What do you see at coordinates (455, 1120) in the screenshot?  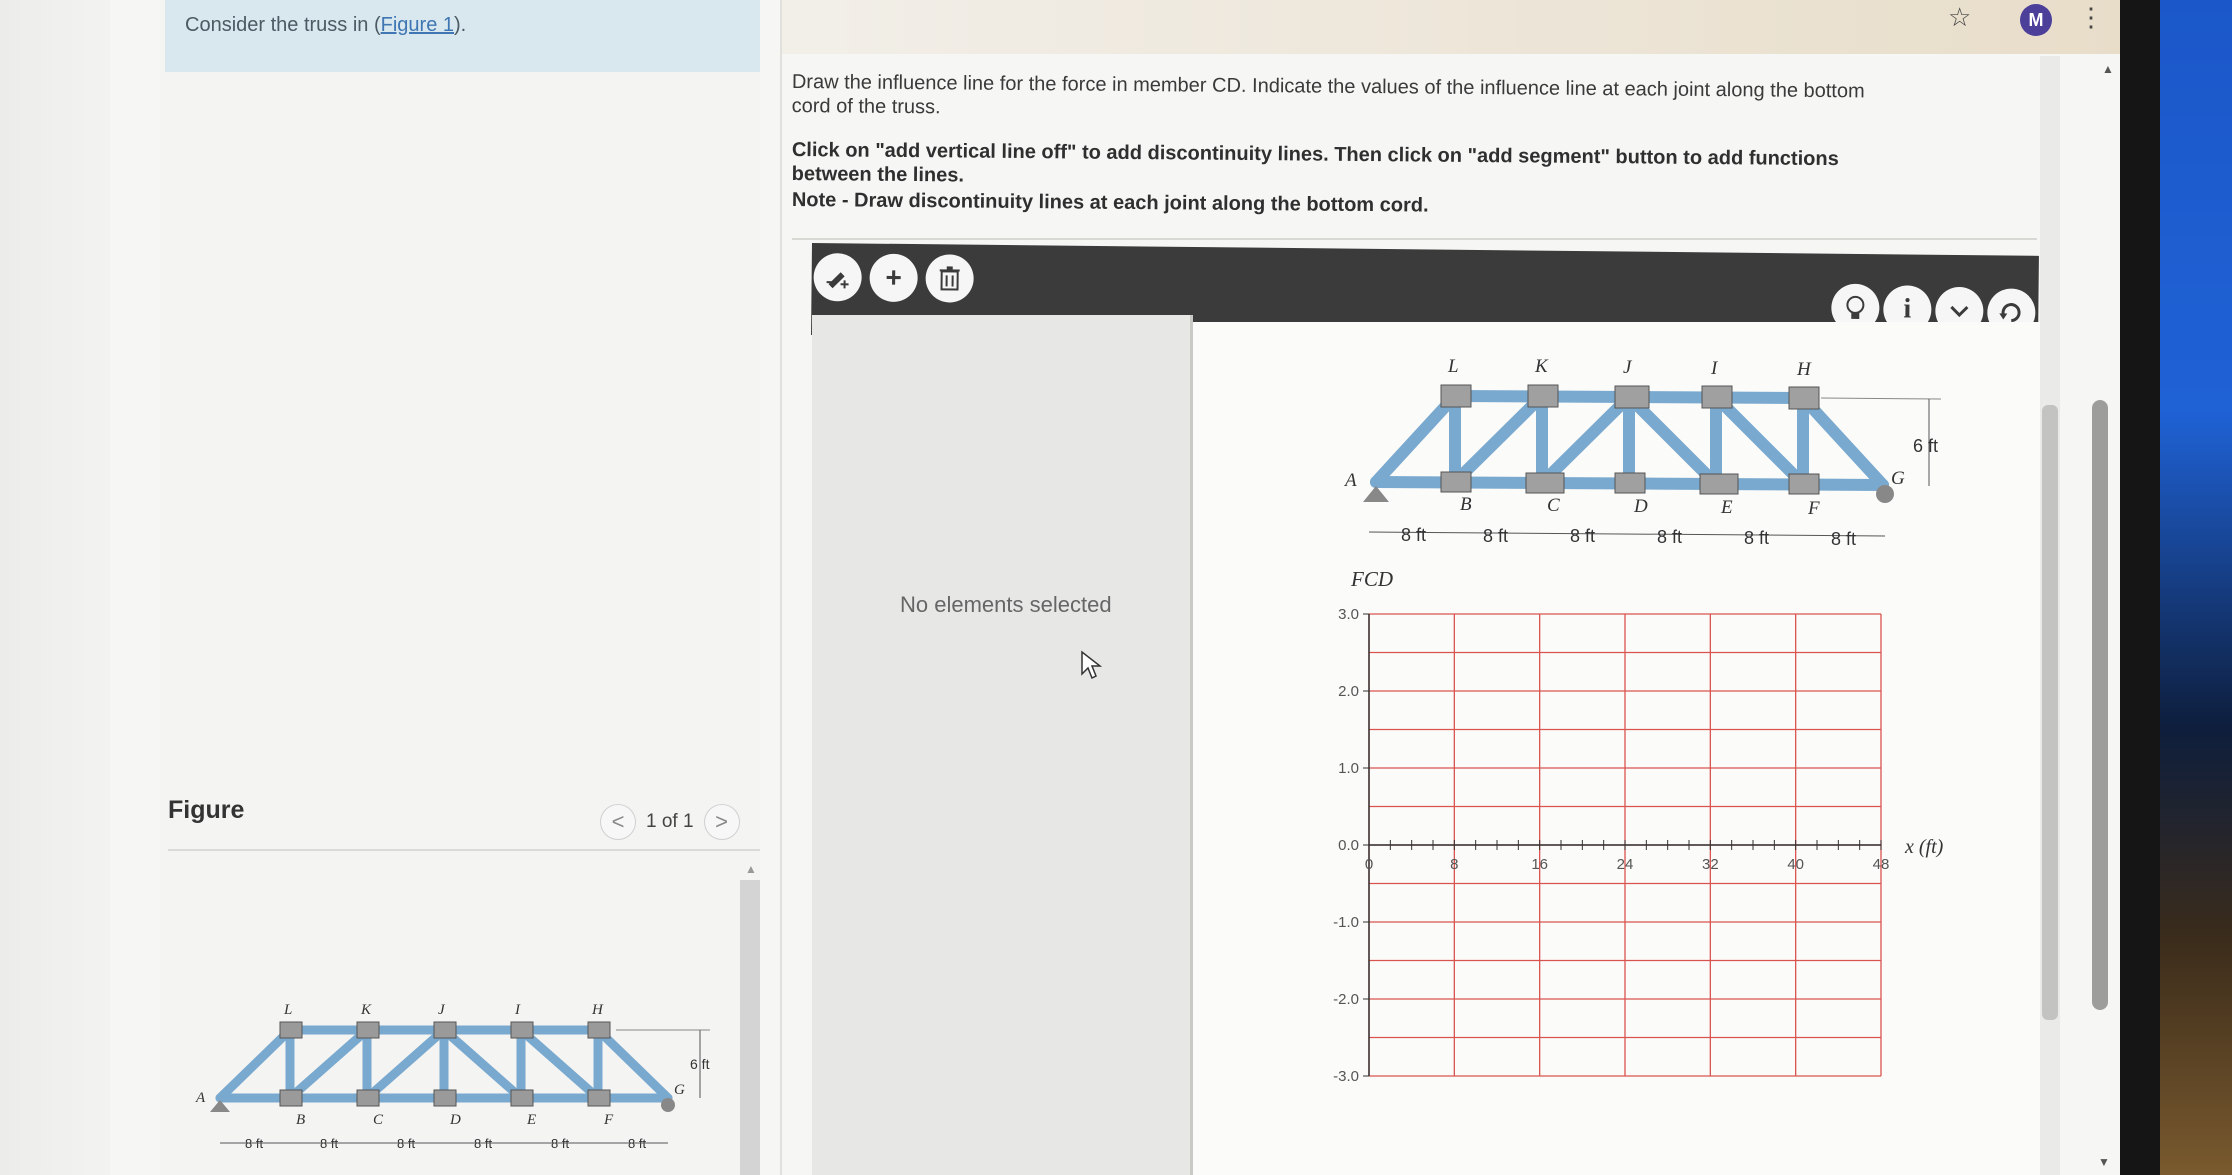 I see `joint-label-D: D` at bounding box center [455, 1120].